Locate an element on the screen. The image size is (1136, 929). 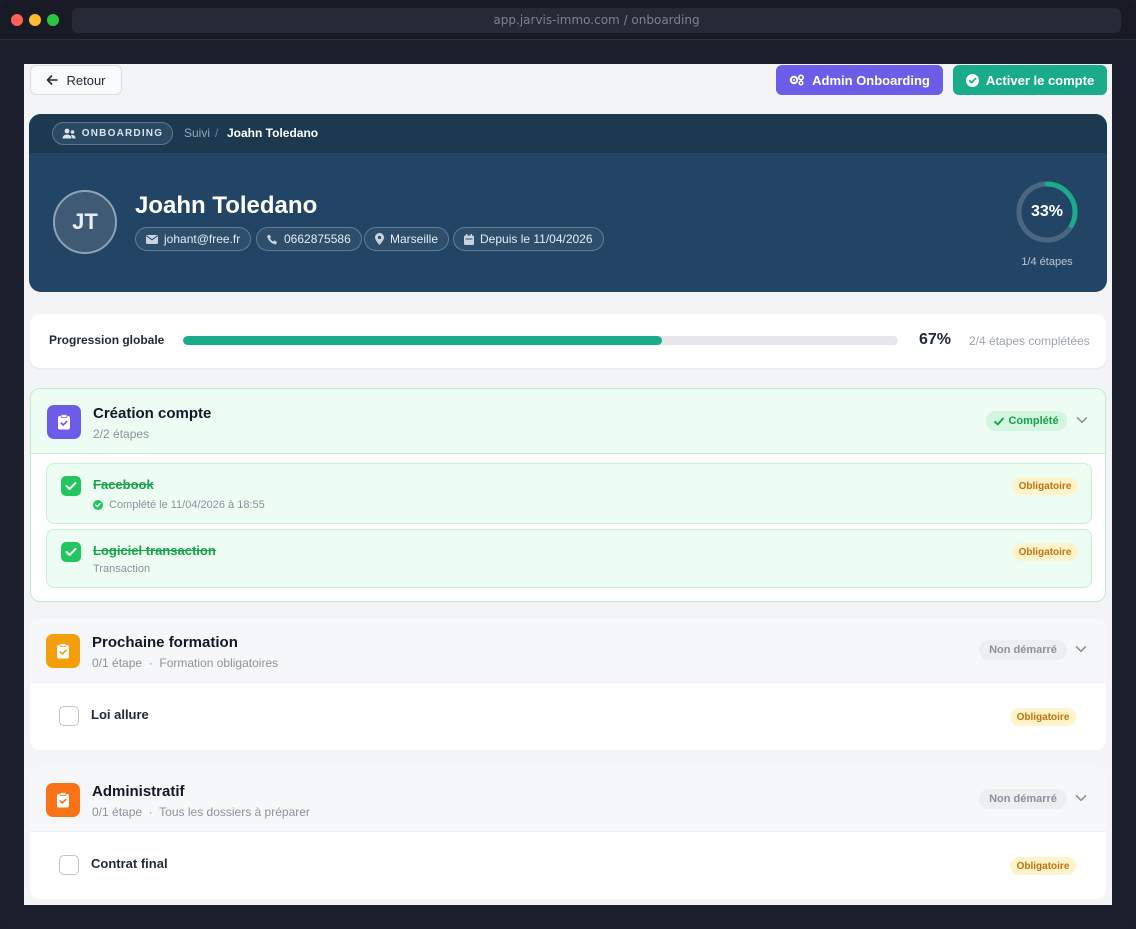
minimize-window-button is located at coordinates (35, 20).